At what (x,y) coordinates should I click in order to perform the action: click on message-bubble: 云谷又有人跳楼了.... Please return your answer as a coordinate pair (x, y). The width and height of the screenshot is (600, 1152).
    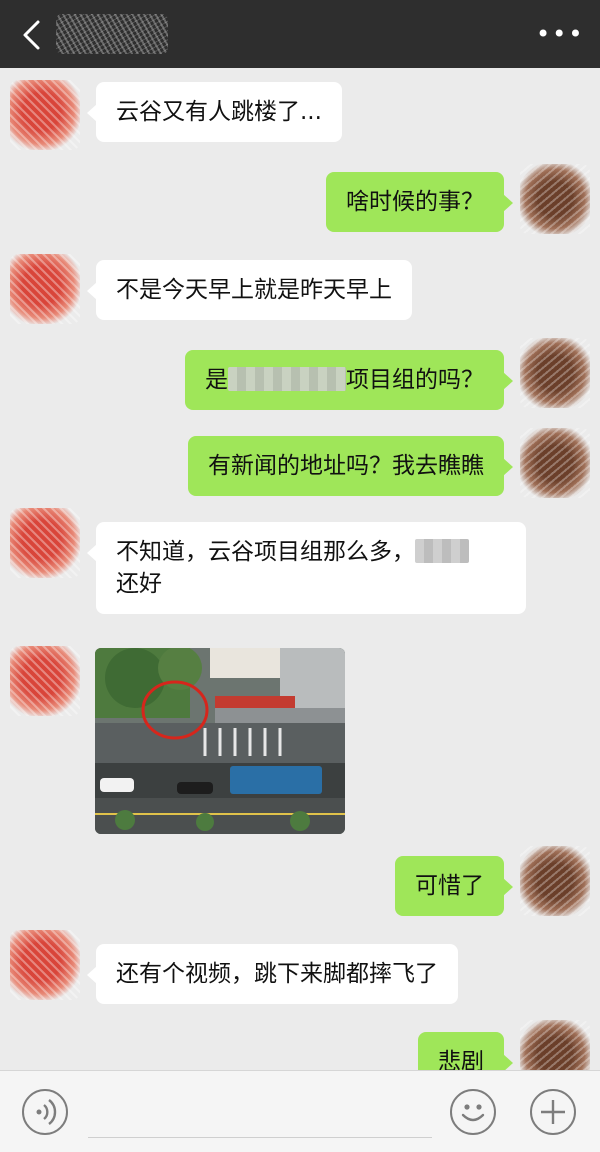
    Looking at the image, I should click on (214, 112).